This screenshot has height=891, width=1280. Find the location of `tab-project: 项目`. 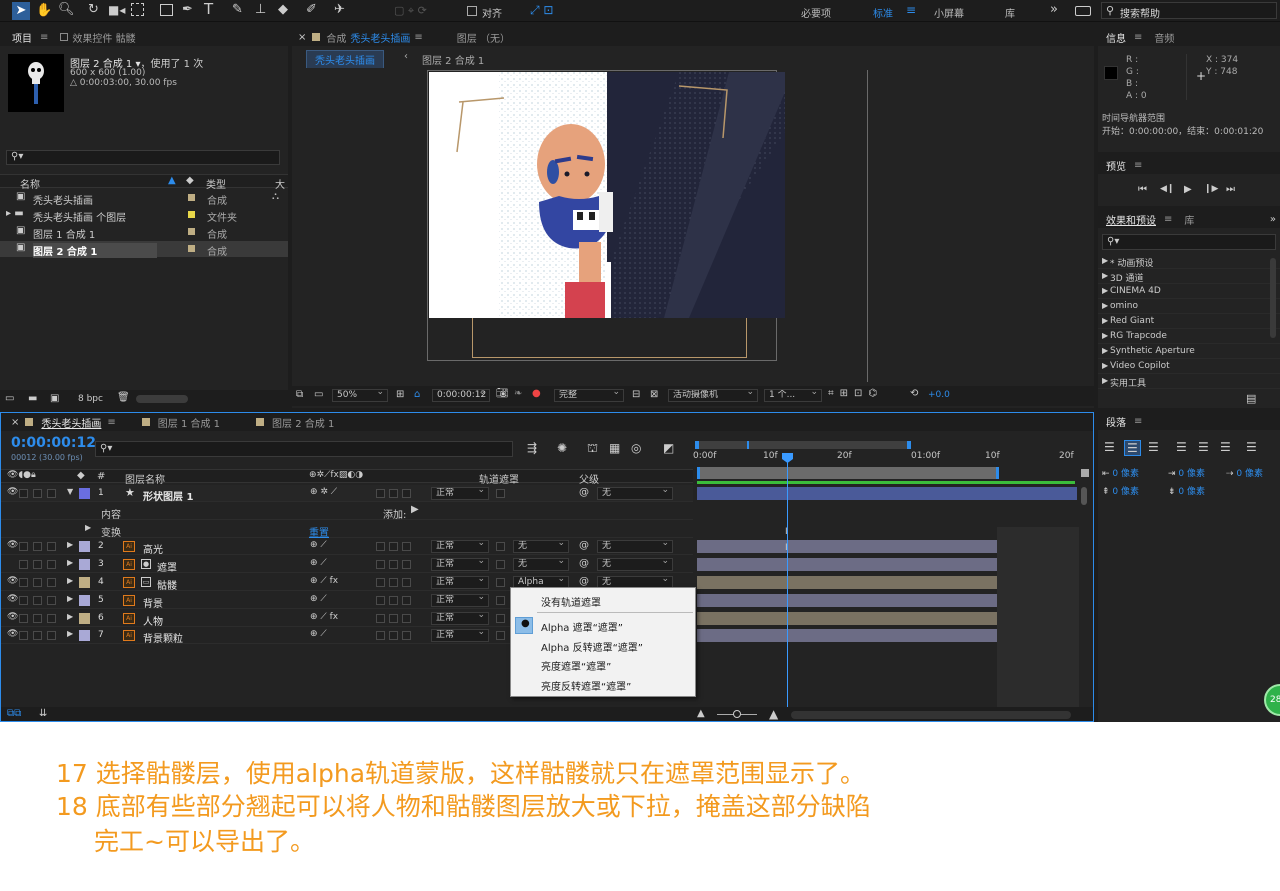

tab-project: 项目 is located at coordinates (19, 37).